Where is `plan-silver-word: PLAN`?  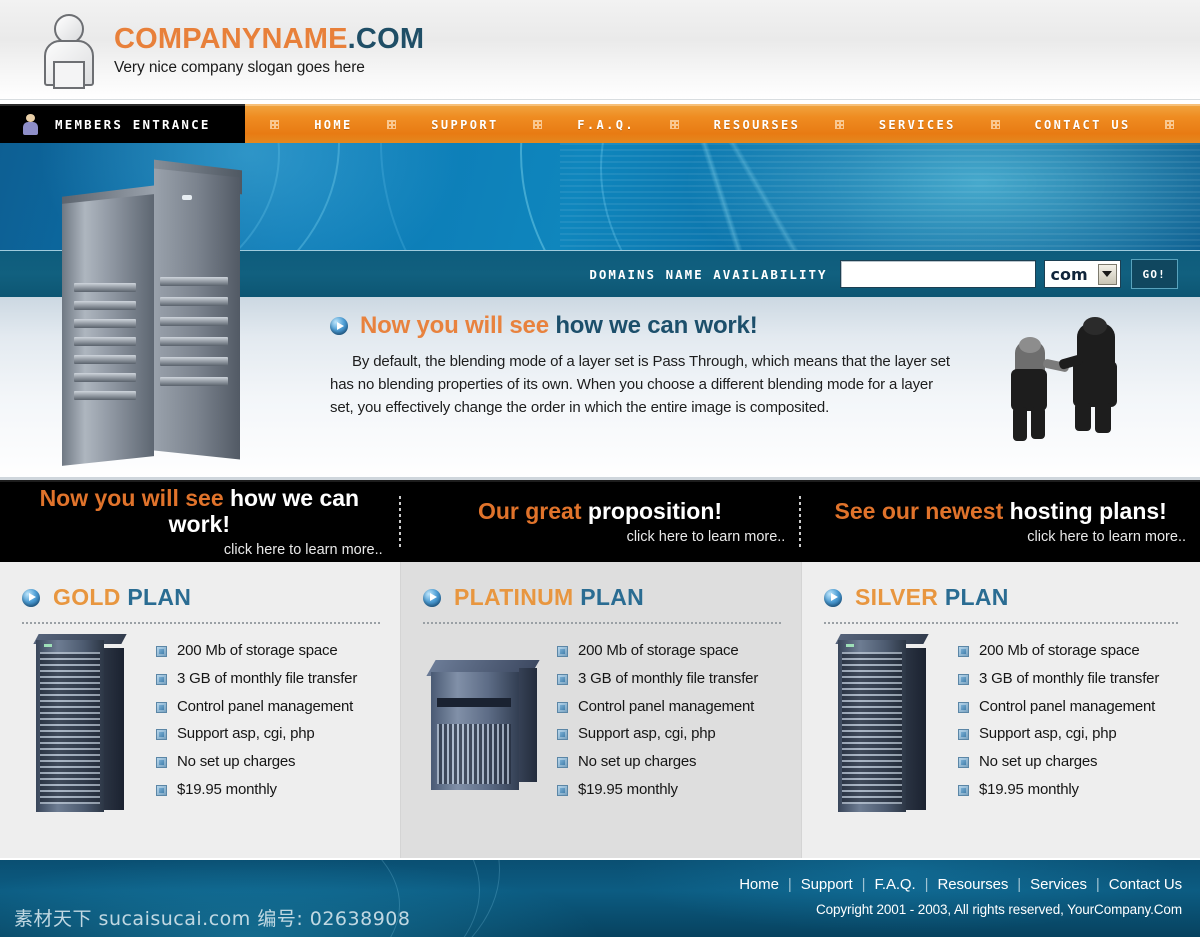
plan-silver-word: PLAN is located at coordinates (976, 597).